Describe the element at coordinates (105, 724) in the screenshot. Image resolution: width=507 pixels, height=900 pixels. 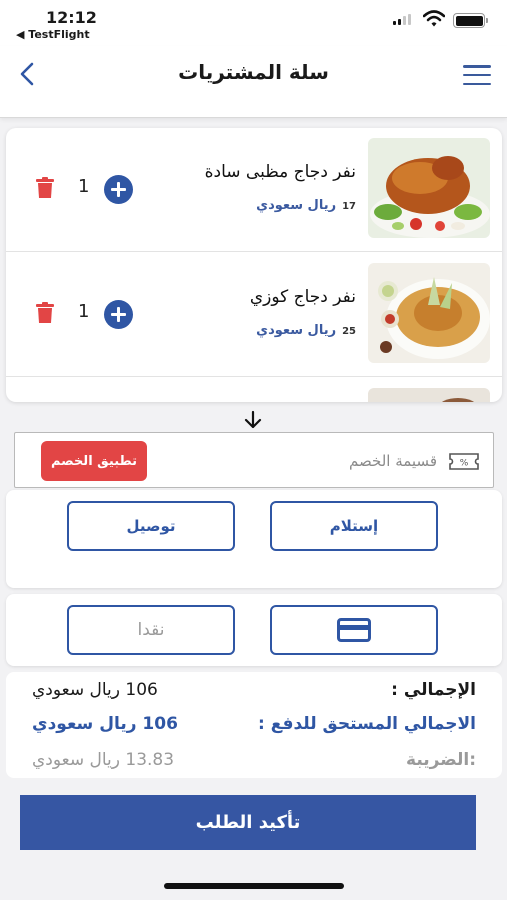
I see `amount-due-value: 106 ريال سعودي` at that location.